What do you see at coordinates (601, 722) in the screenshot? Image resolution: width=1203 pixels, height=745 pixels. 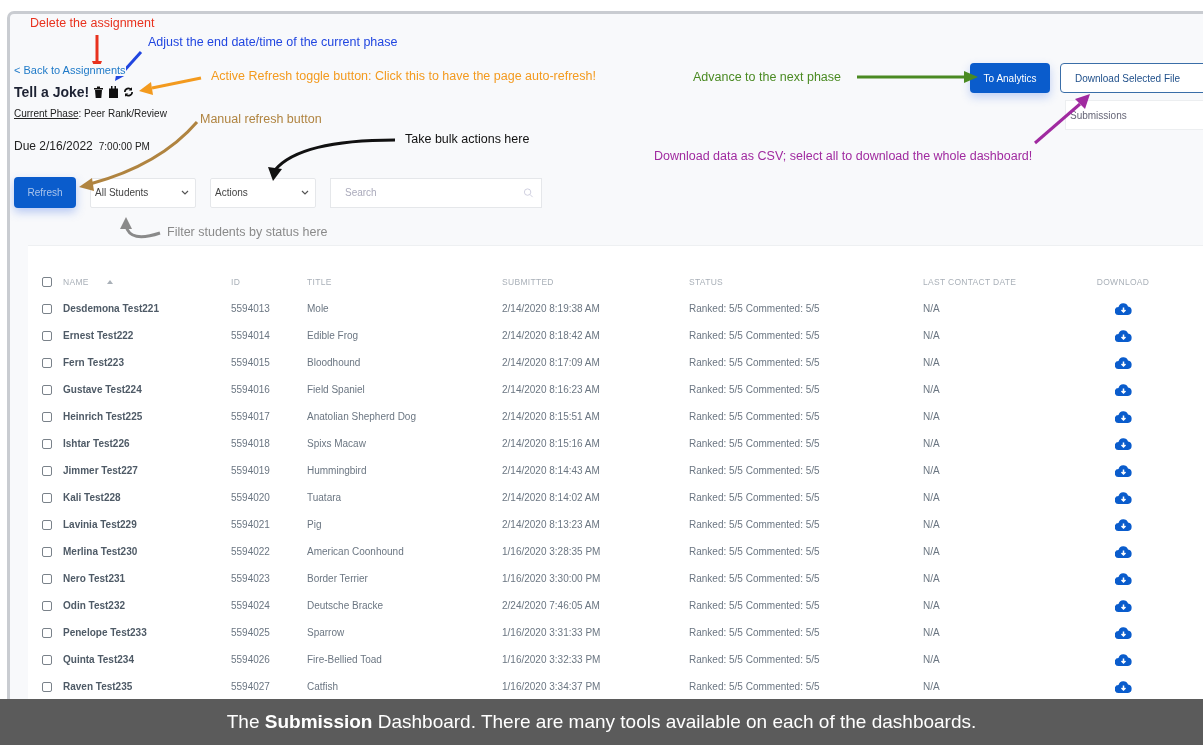 I see `caption-text: The Submission Dashboard. There are many tools available on each of the dashboards.` at bounding box center [601, 722].